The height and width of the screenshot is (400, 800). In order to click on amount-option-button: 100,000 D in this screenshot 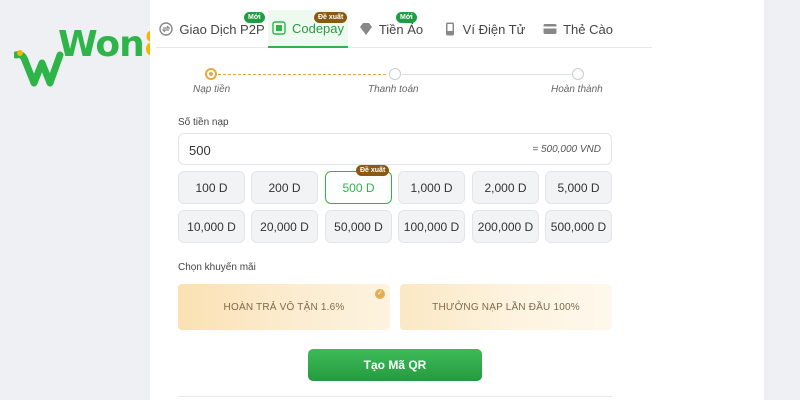, I will do `click(431, 226)`.